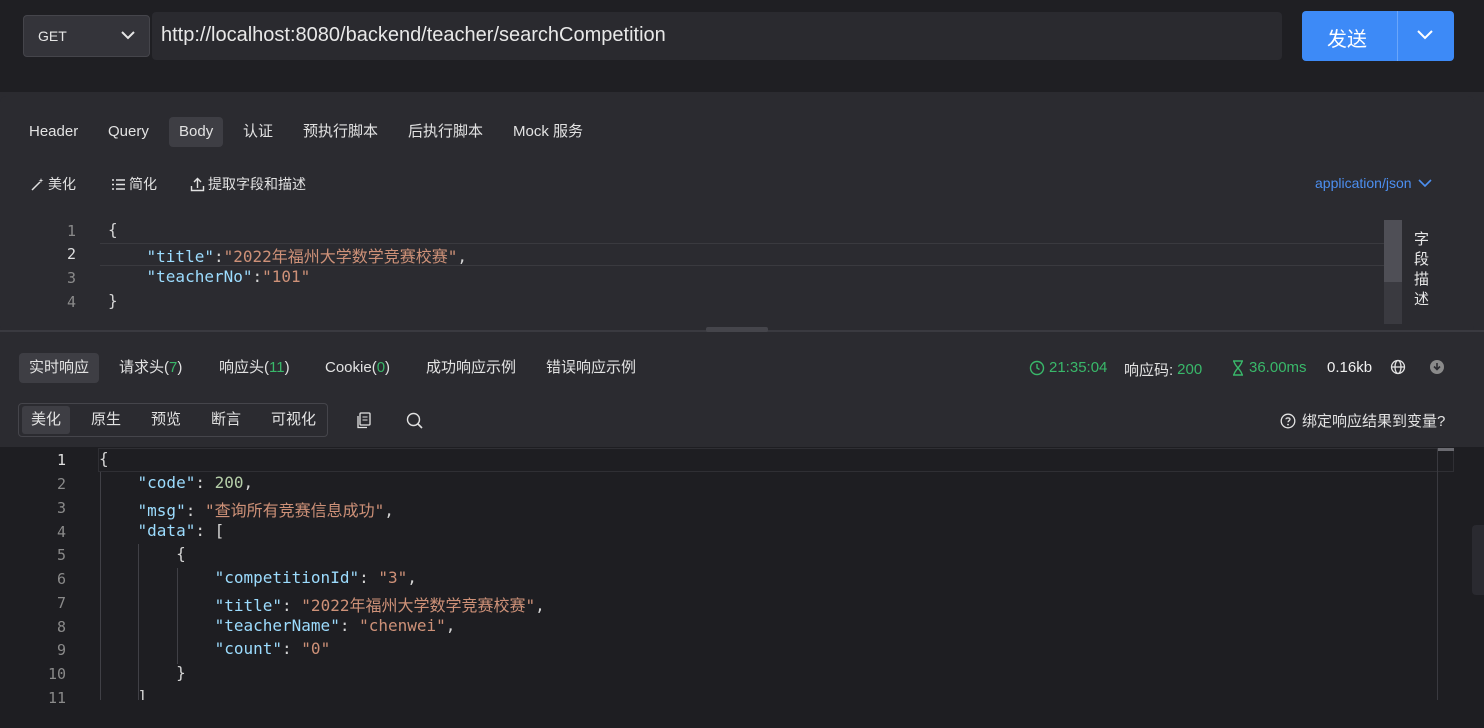  I want to click on duration: 36.00ms, so click(1269, 367).